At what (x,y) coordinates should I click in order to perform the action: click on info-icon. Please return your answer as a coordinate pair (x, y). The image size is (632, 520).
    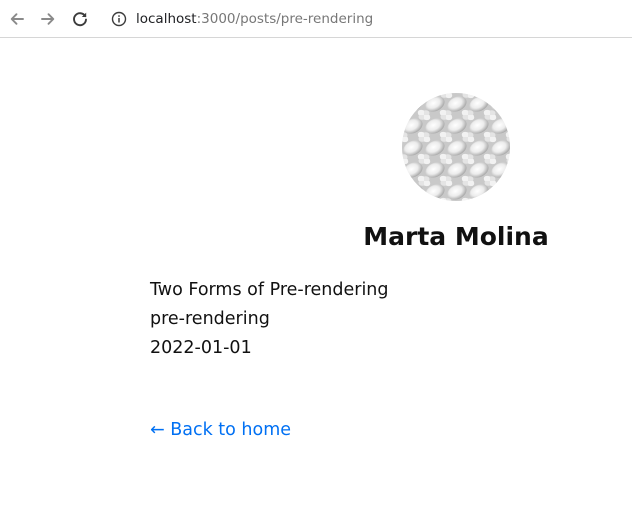
    Looking at the image, I should click on (119, 19).